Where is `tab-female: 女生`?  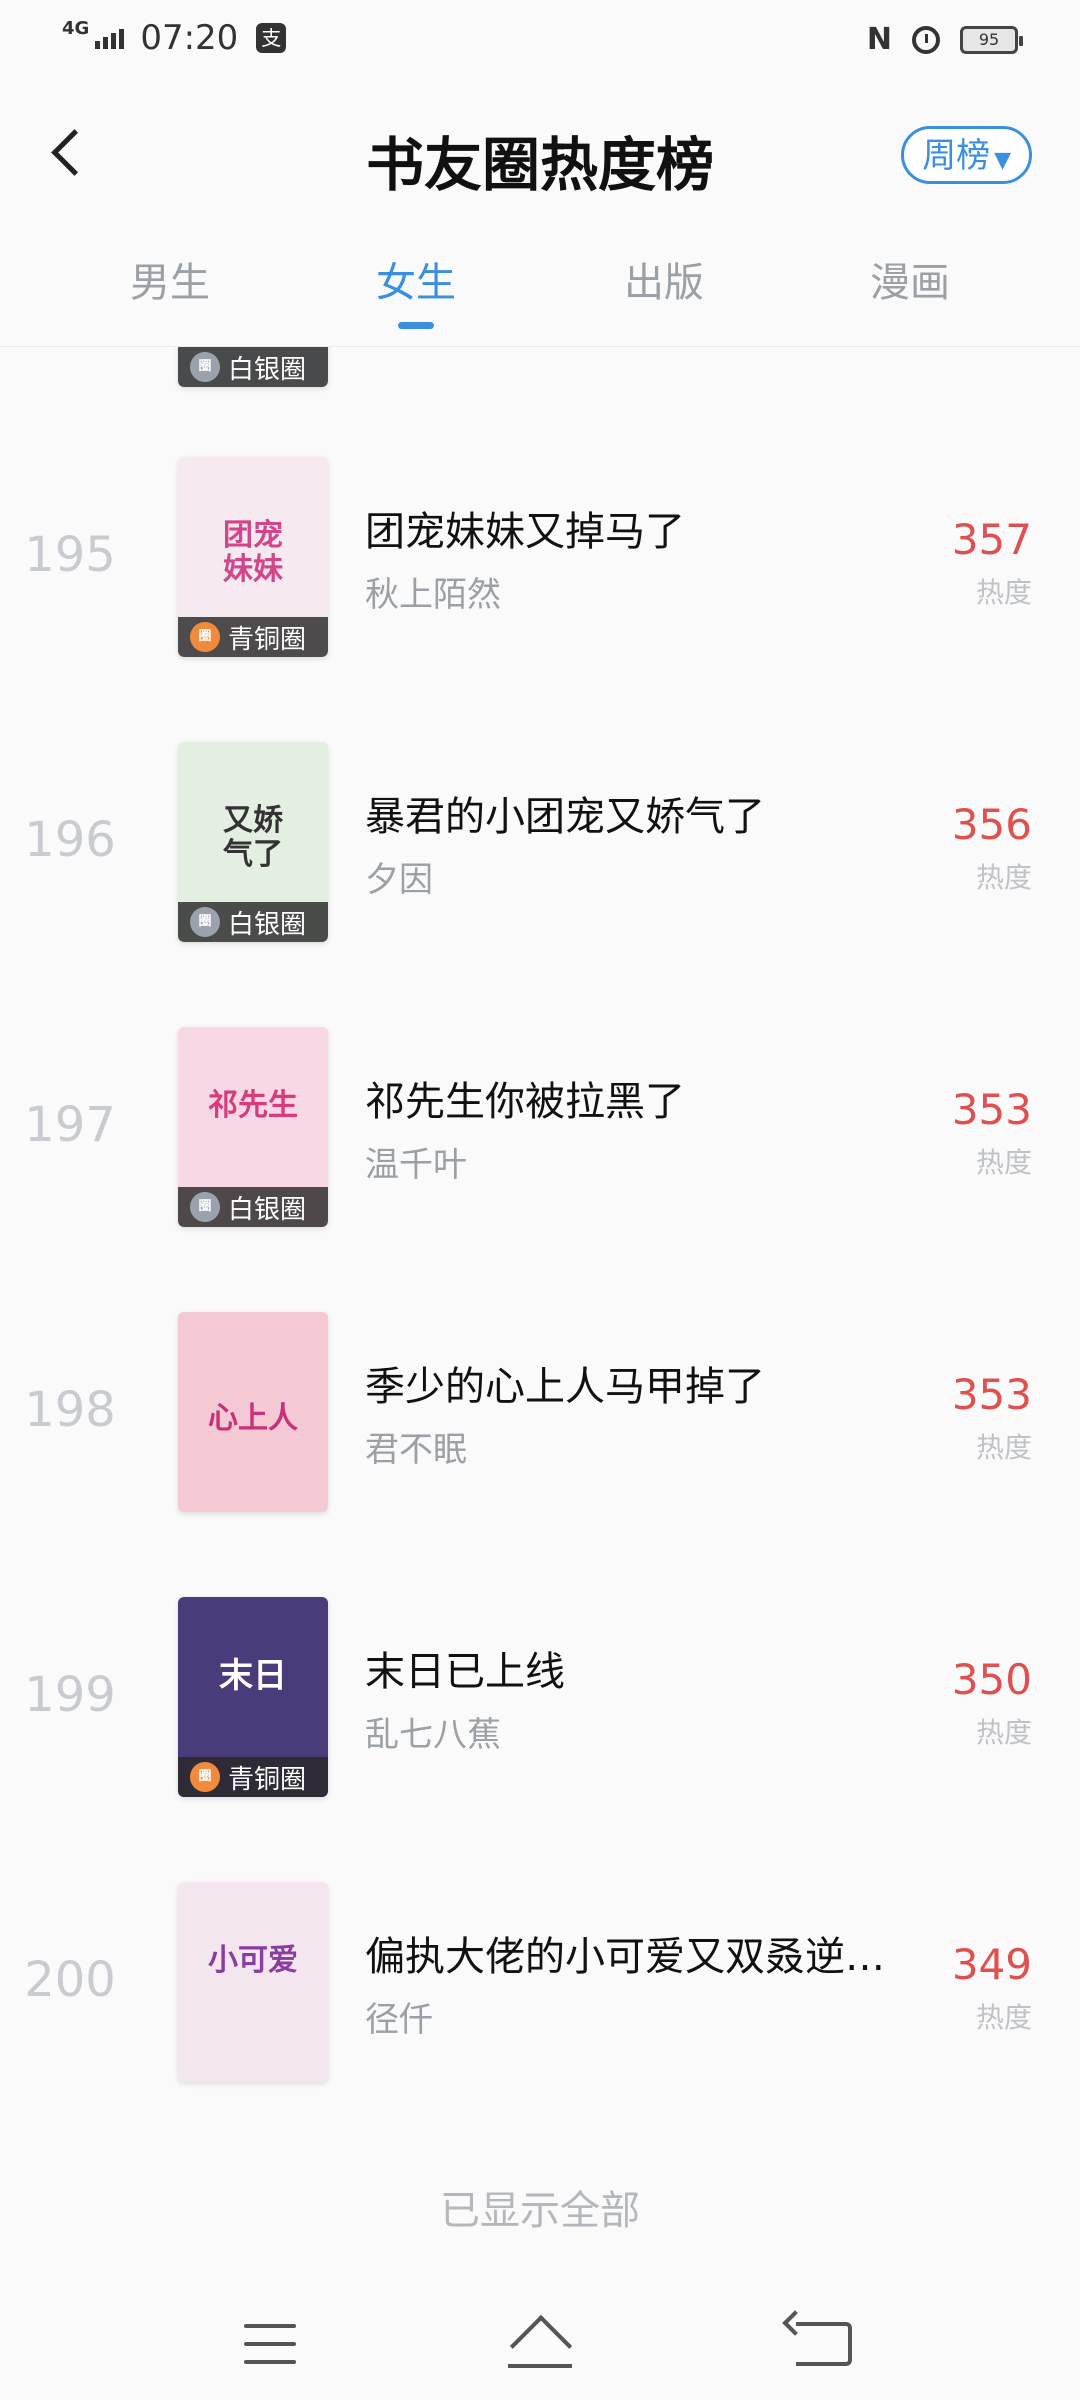
tab-female: 女生 is located at coordinates (416, 289).